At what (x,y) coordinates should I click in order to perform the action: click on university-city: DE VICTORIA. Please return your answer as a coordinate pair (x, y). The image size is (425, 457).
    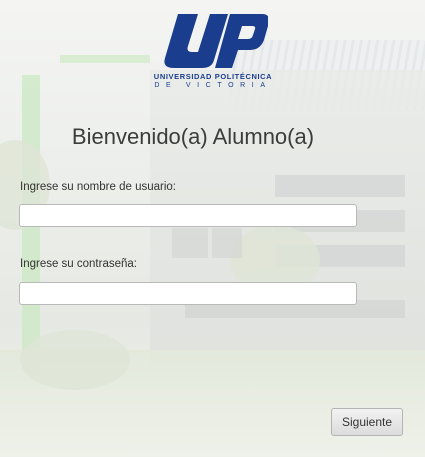
    Looking at the image, I should click on (213, 85).